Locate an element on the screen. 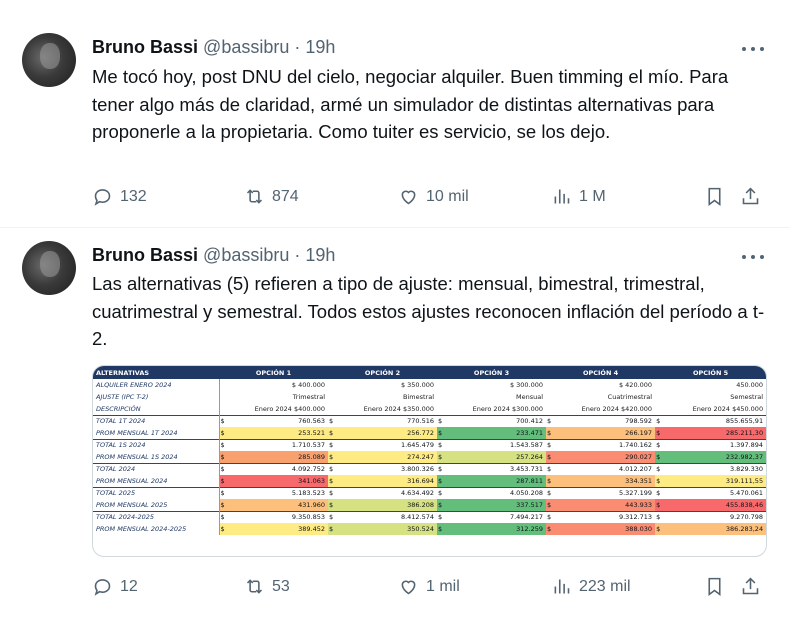 The width and height of the screenshot is (790, 623). reply-count: 132 is located at coordinates (133, 196).